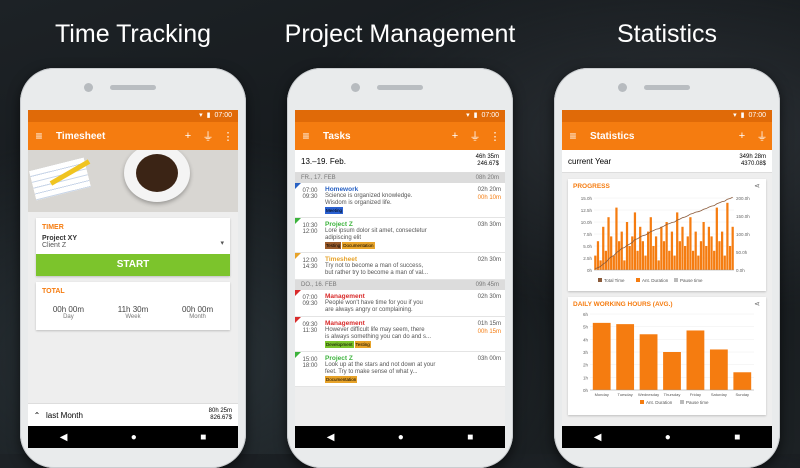  I want to click on week-range: 13.–19. Feb., so click(388, 161).